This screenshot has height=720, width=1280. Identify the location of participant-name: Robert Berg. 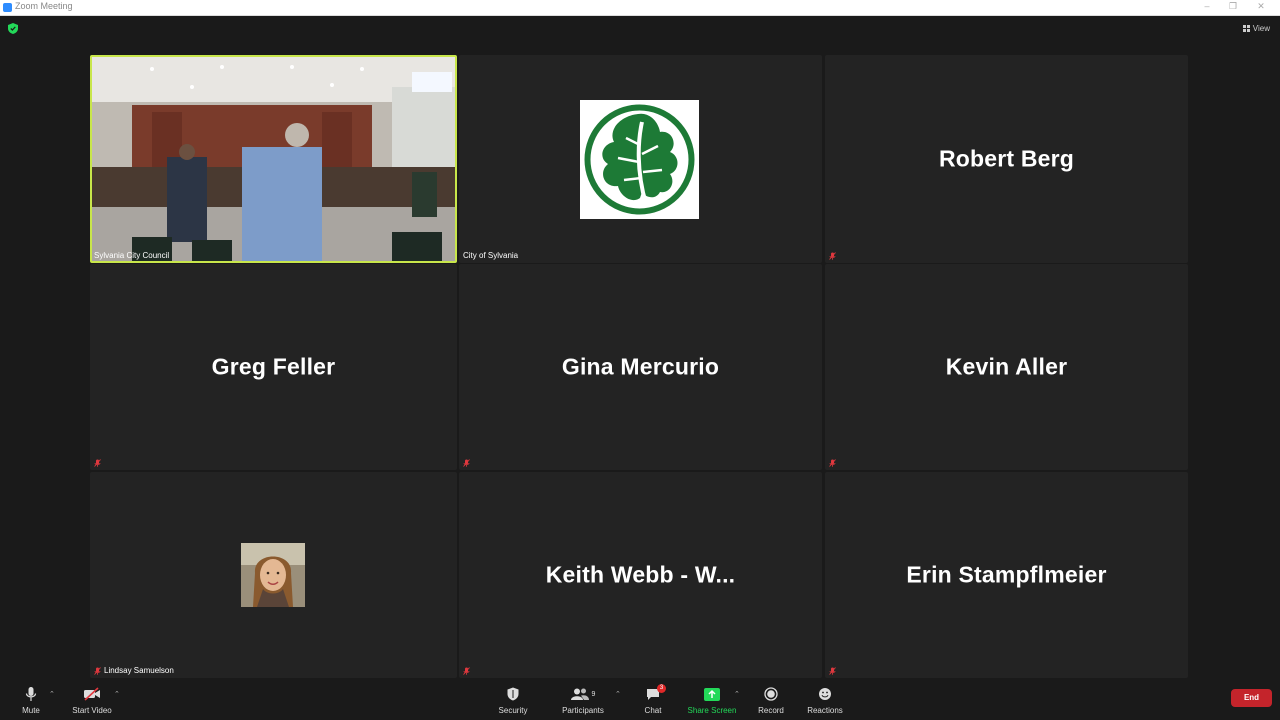
(1006, 158).